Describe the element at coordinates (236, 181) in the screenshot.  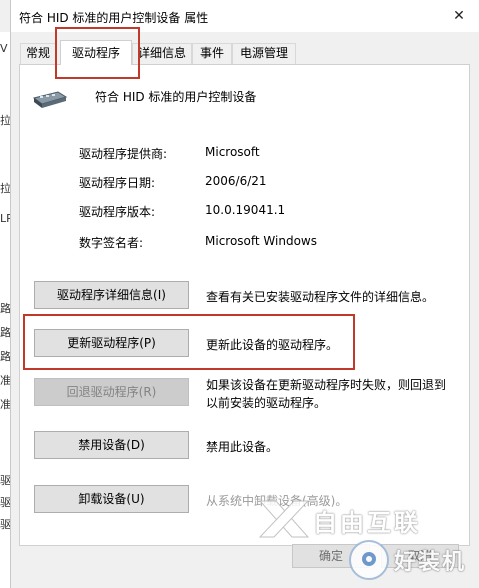
I see `driver-date-value: 2006/6/21` at that location.